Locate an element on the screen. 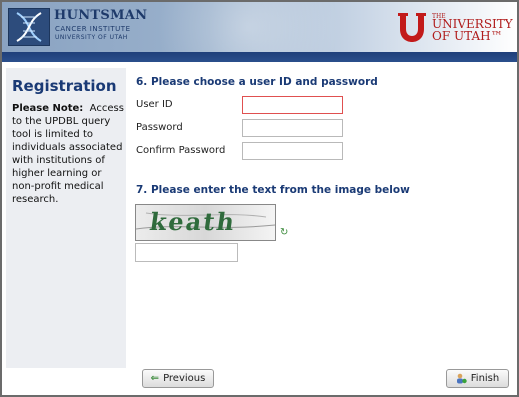 The height and width of the screenshot is (397, 519). huntsman-logo-affiliation: UNIVERSITY OF UTAH is located at coordinates (91, 37).